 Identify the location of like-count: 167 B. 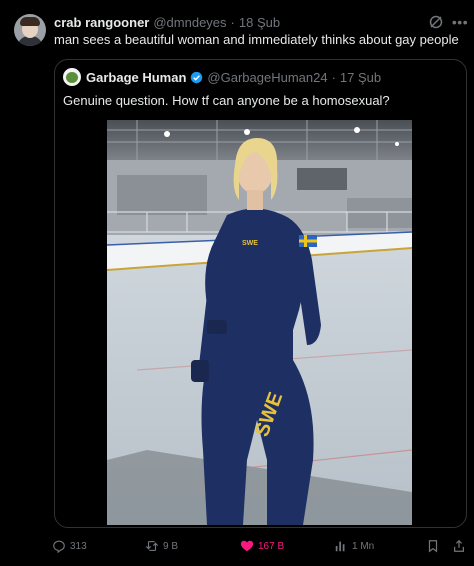
(271, 546).